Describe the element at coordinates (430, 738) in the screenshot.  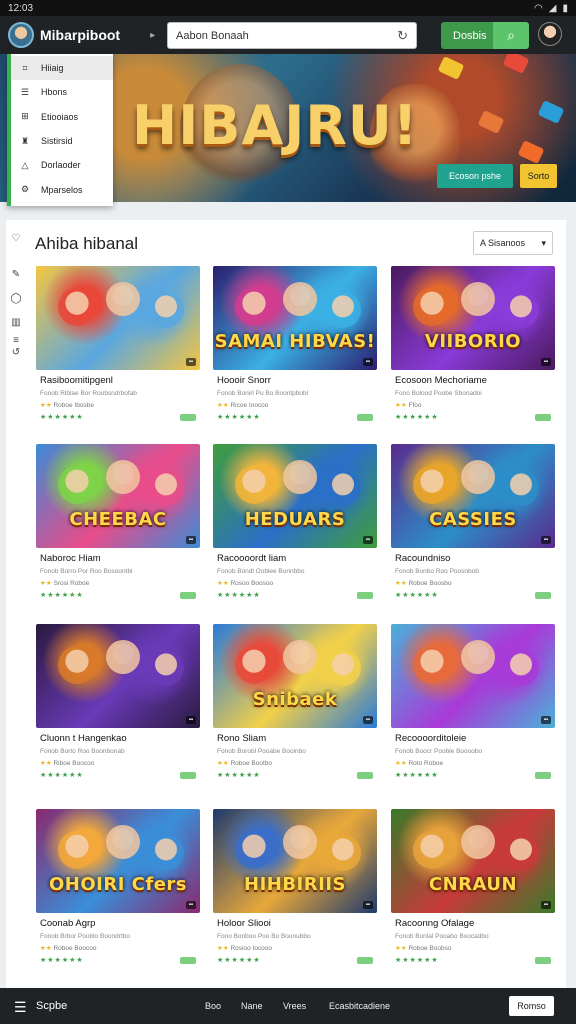
I see `game-title: Recoooorditoleie` at that location.